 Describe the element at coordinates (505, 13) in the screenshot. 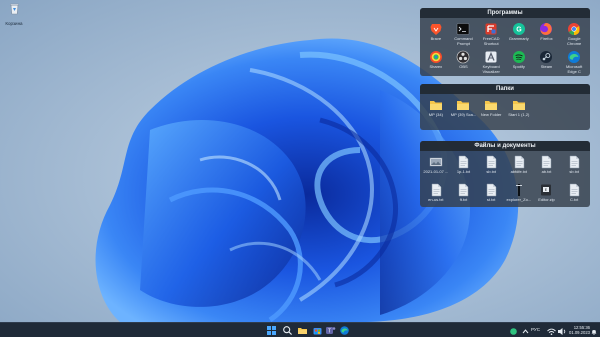

I see `fence-title: Программы` at that location.